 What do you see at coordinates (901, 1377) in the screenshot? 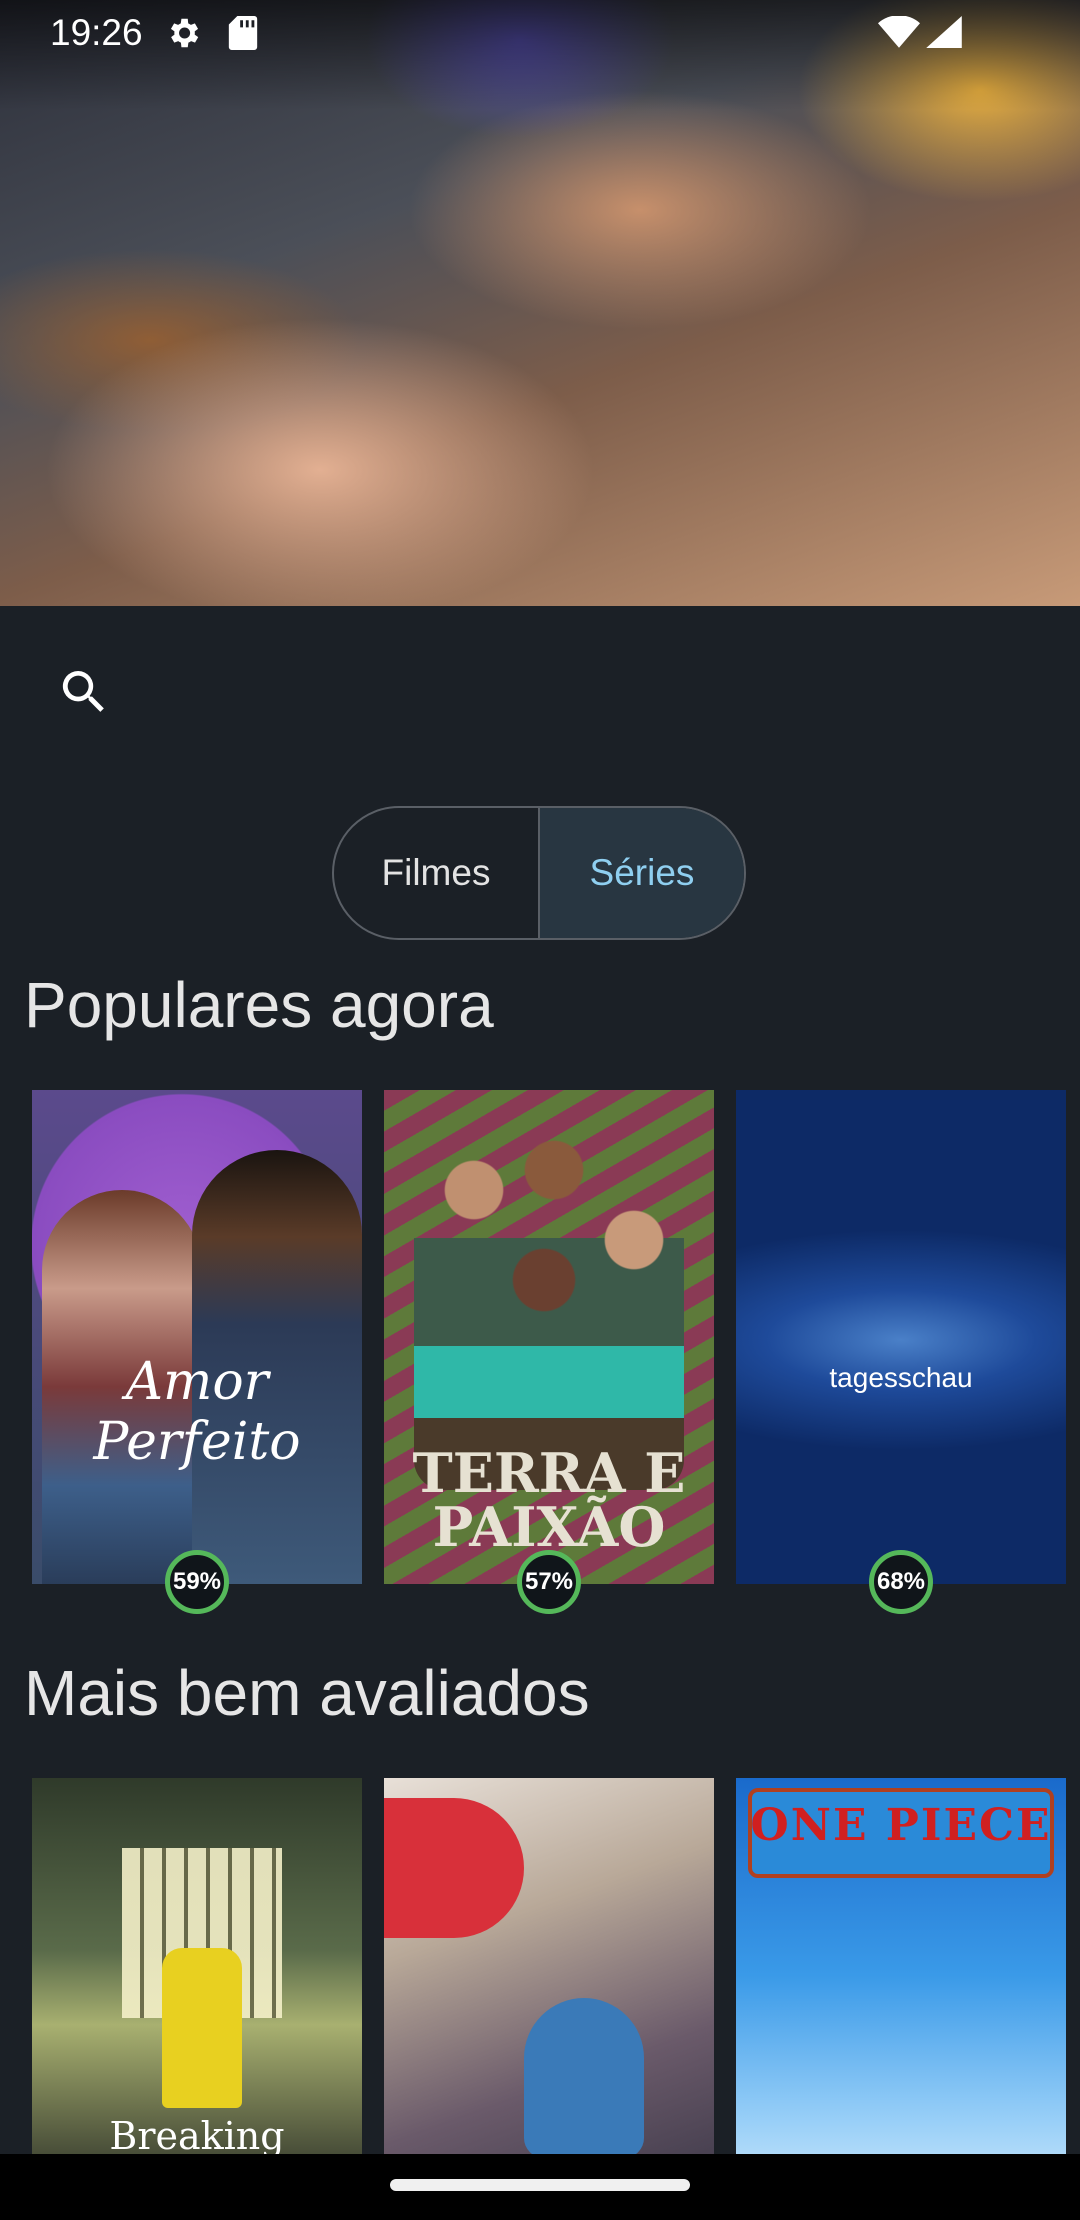
I see `poster-title: tagesschau` at bounding box center [901, 1377].